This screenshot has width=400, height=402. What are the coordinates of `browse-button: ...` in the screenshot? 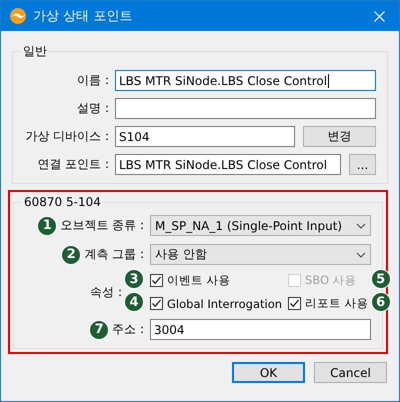 It's located at (362, 164).